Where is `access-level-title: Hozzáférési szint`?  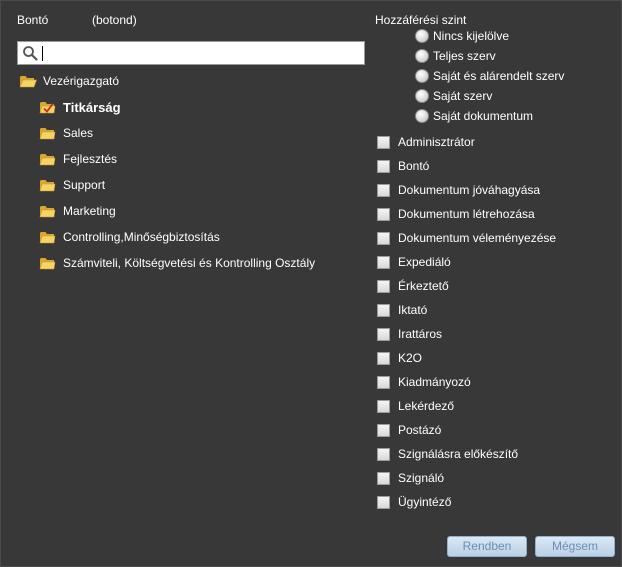 access-level-title: Hozzáférési szint is located at coordinates (421, 20).